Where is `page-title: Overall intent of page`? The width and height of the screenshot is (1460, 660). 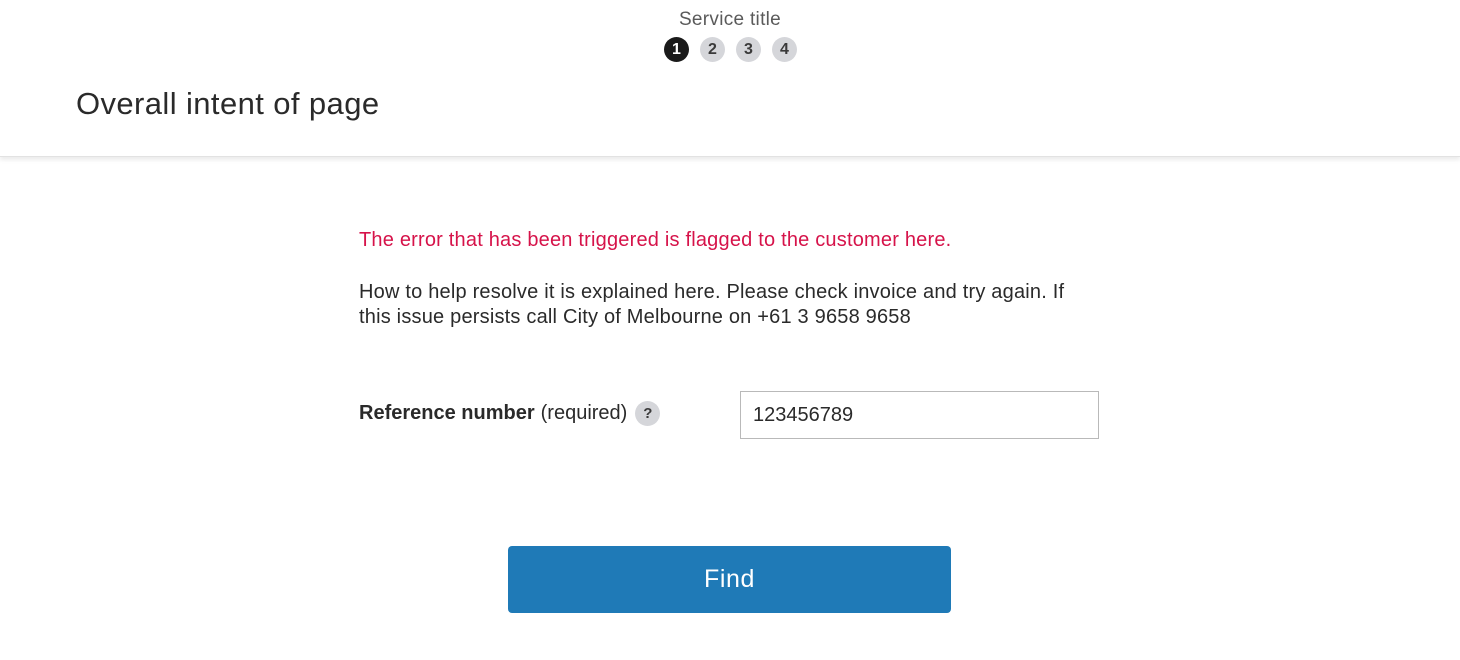 page-title: Overall intent of page is located at coordinates (228, 103).